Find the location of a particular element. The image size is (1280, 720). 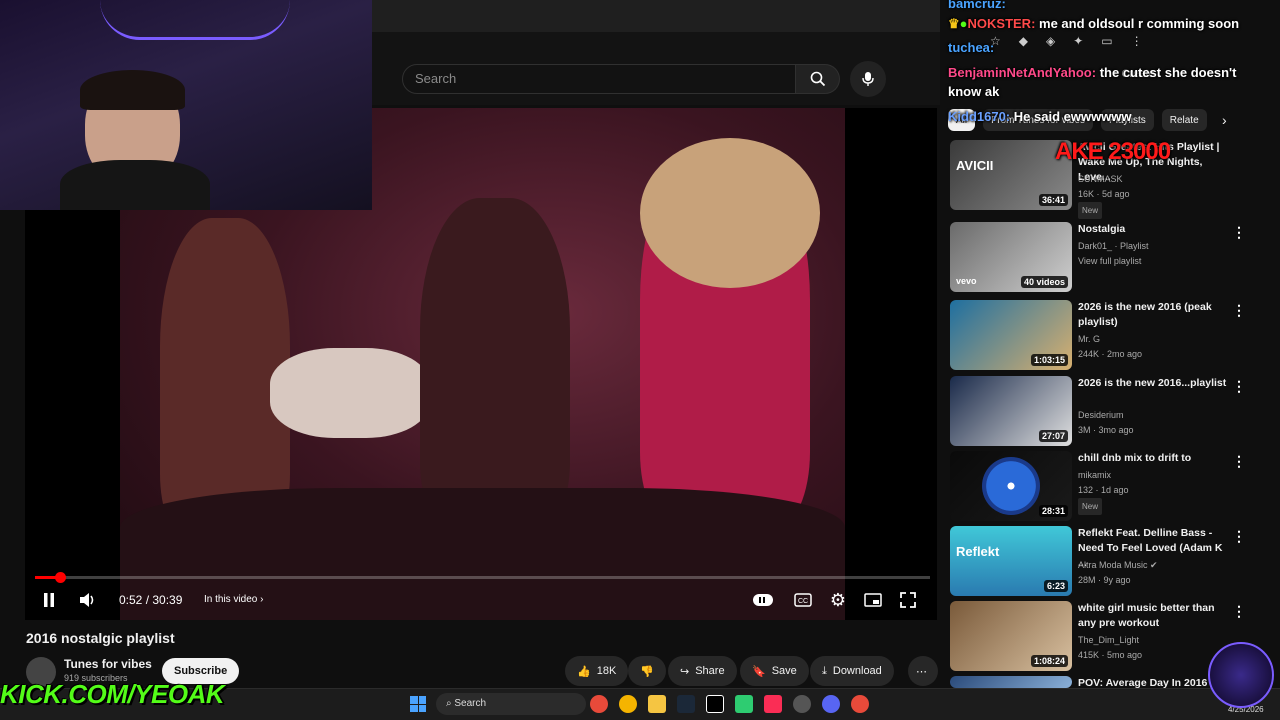

duration-badge: 27:07 is located at coordinates (1053, 436).